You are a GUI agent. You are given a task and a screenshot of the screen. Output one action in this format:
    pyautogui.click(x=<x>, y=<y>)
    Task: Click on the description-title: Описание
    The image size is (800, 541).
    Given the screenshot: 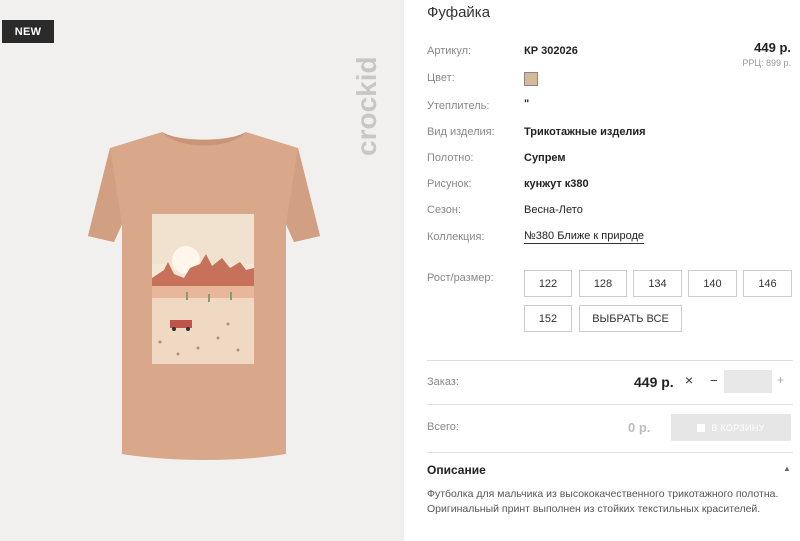 What is the action you would take?
    pyautogui.click(x=456, y=470)
    